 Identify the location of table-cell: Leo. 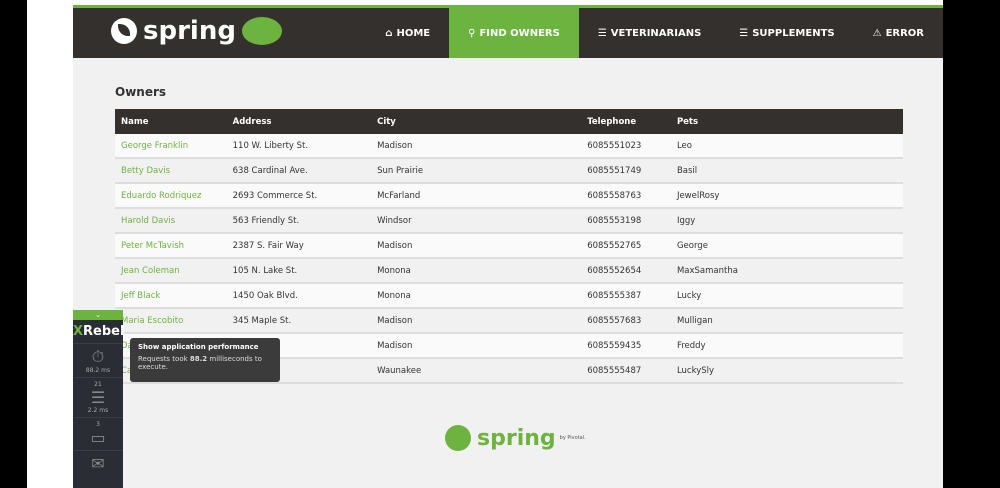
(786, 146).